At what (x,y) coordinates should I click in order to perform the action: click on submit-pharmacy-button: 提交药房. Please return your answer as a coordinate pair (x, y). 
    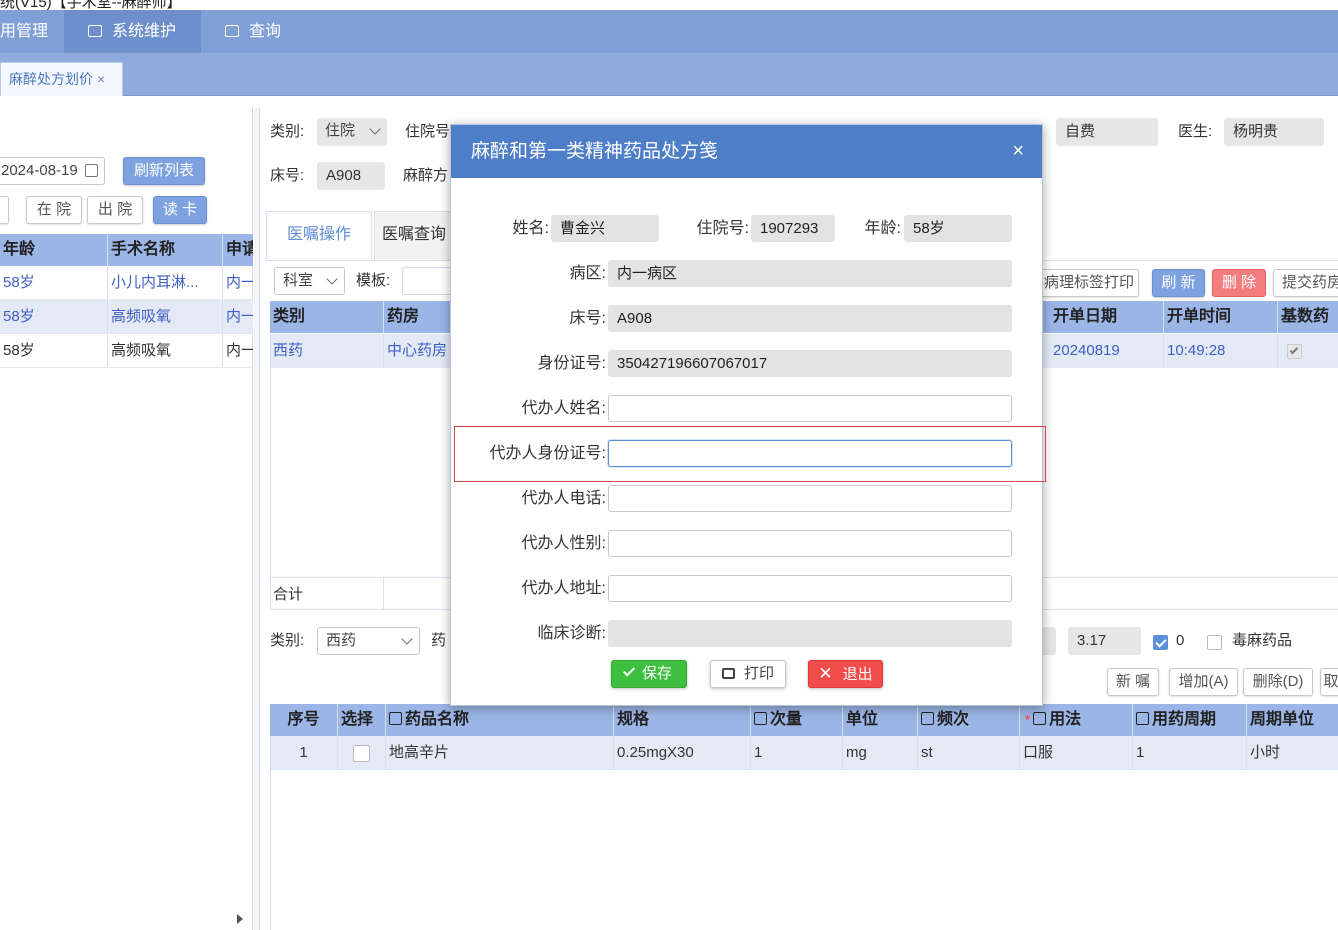
    Looking at the image, I should click on (1305, 283).